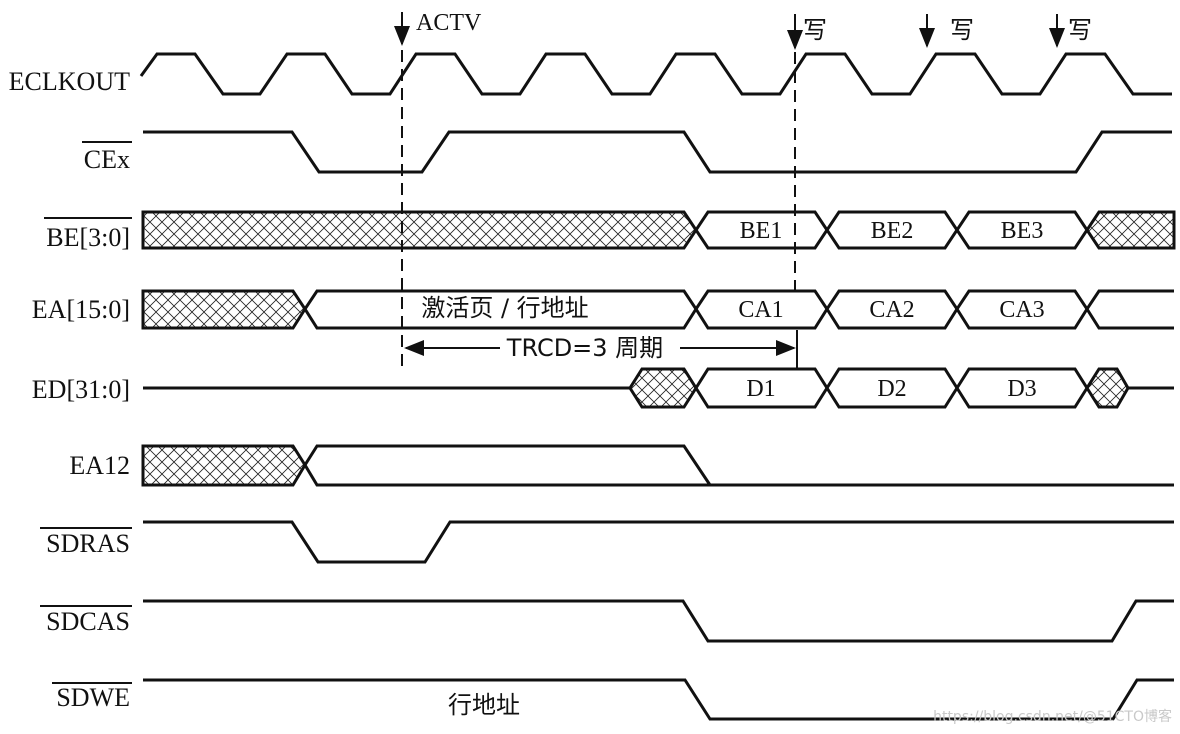 Image resolution: width=1180 pixels, height=734 pixels. Describe the element at coordinates (657, 152) in the screenshot. I see `wave-cex` at that location.